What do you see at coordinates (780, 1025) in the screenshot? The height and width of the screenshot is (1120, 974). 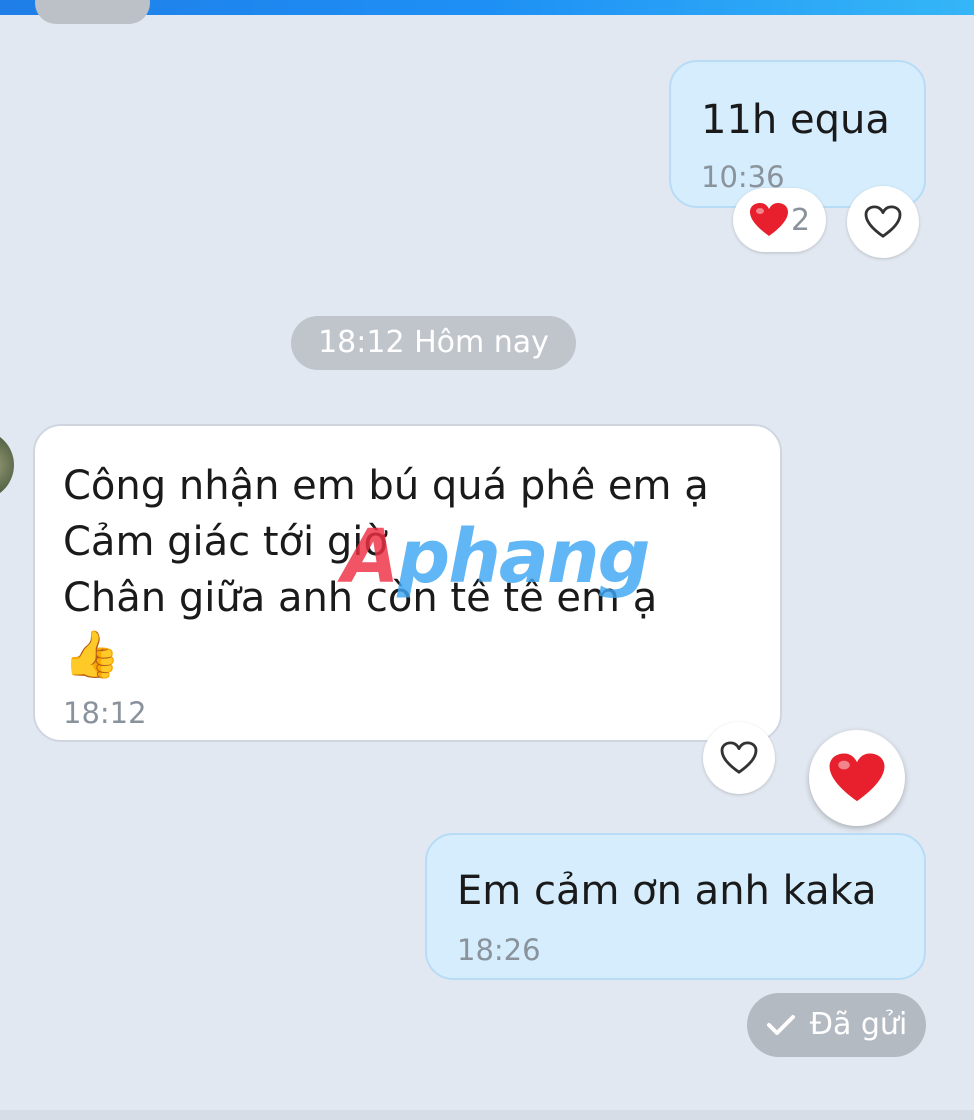 I see `check-icon` at bounding box center [780, 1025].